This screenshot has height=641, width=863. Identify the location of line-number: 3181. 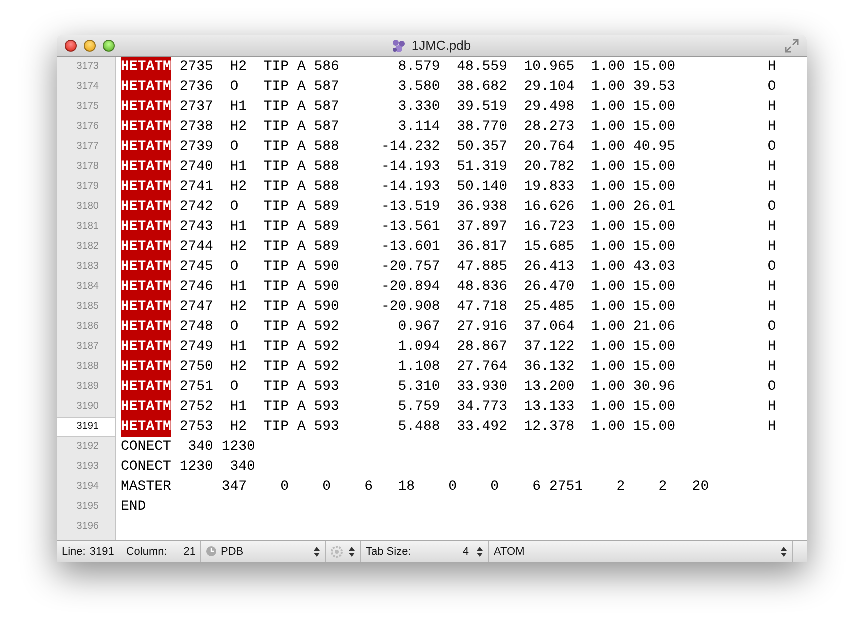
(88, 227).